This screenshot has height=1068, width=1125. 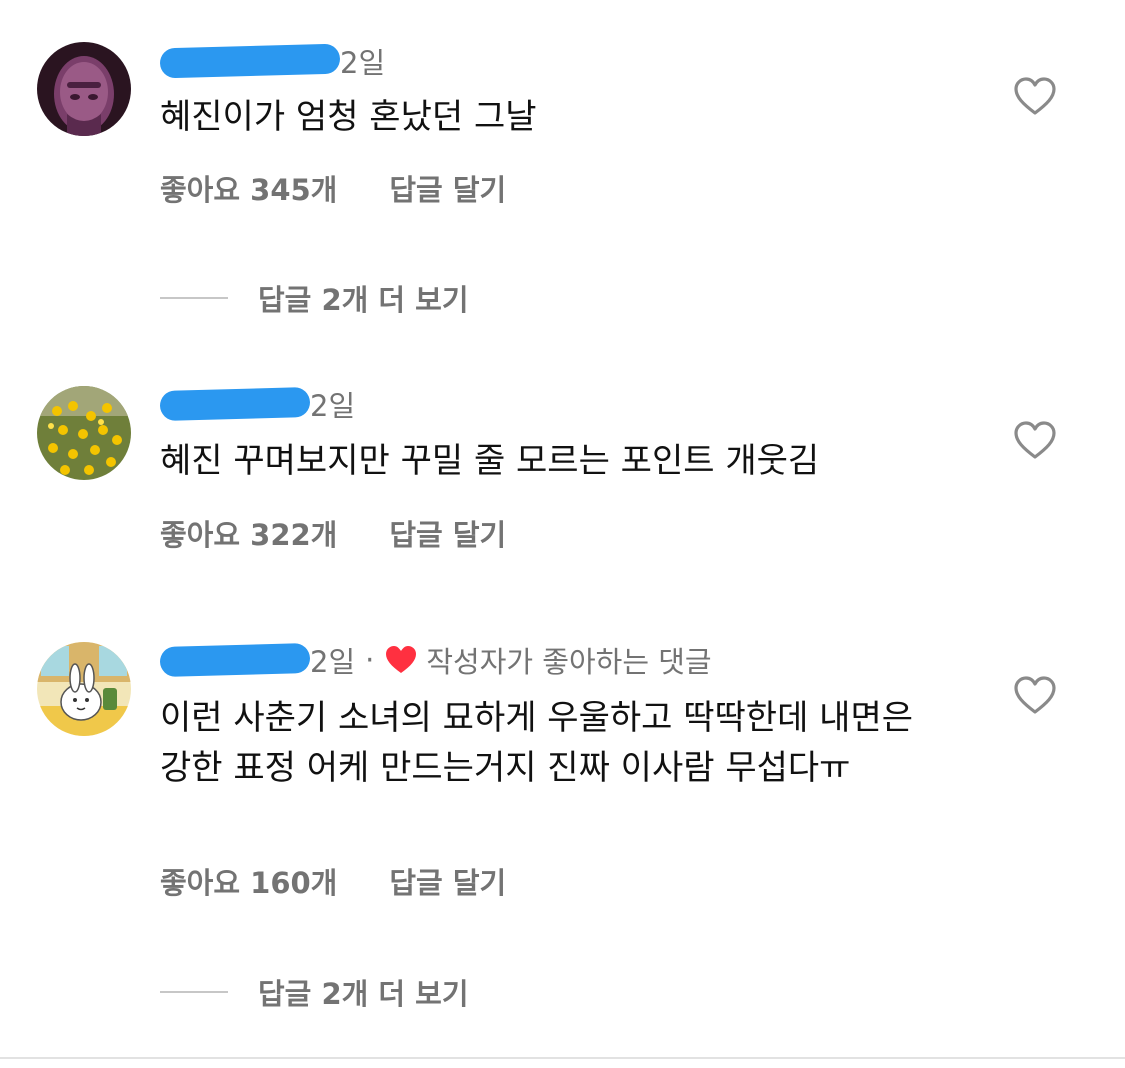 I want to click on view-replies-button: 답글 2개 더 보기, so click(x=314, y=992).